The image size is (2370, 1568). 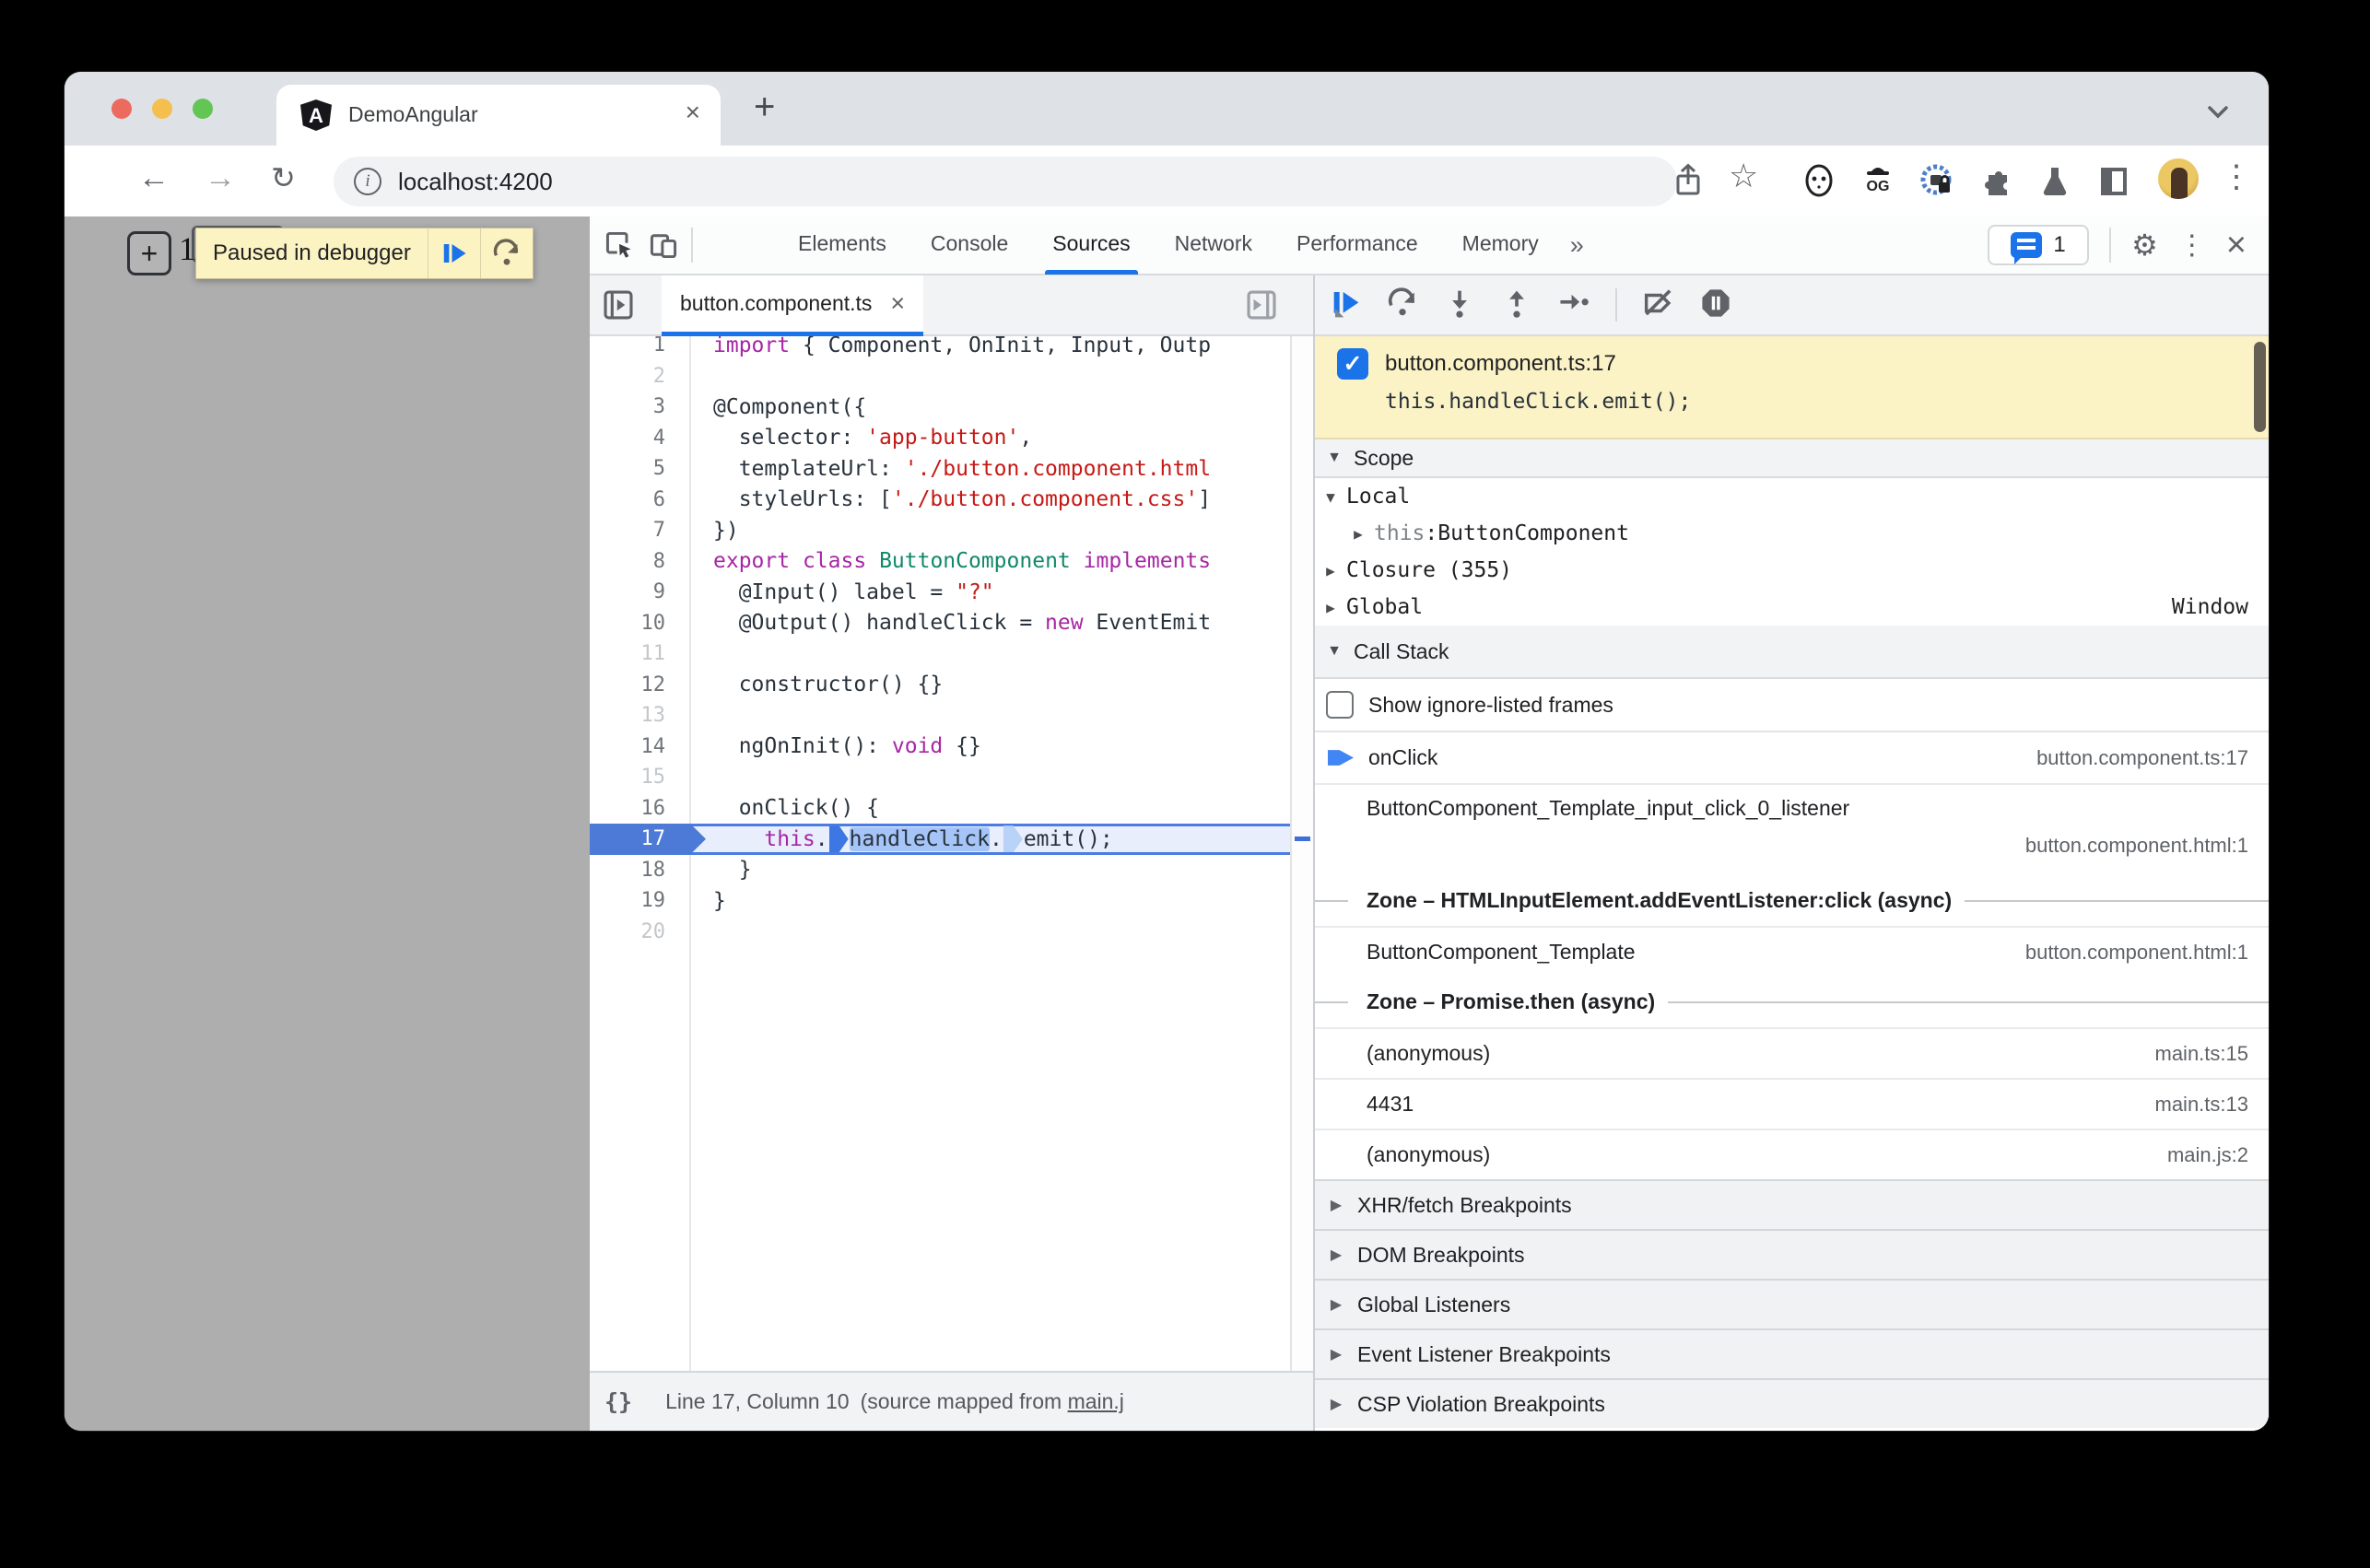 I want to click on line-number: 20, so click(x=639, y=932).